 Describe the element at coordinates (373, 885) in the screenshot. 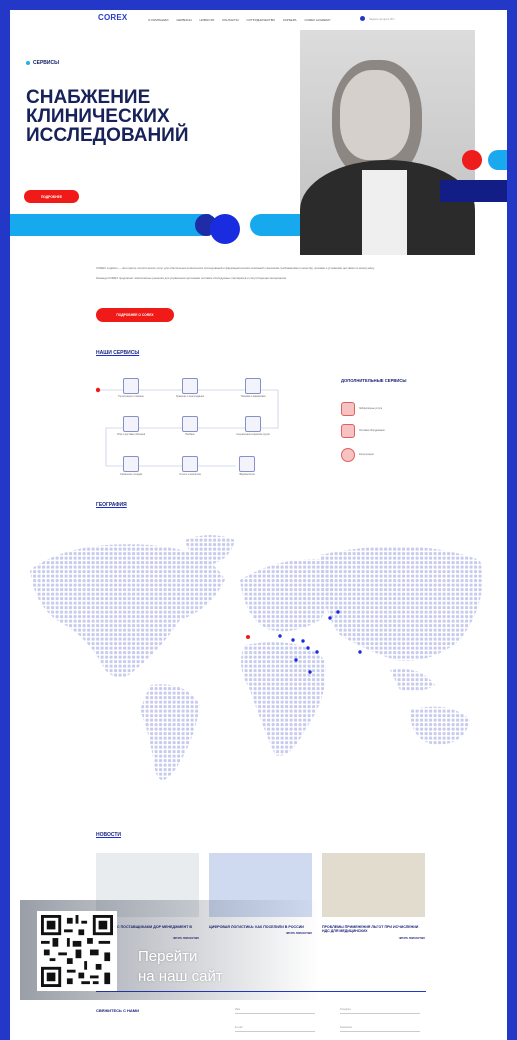

I see `news-image` at that location.